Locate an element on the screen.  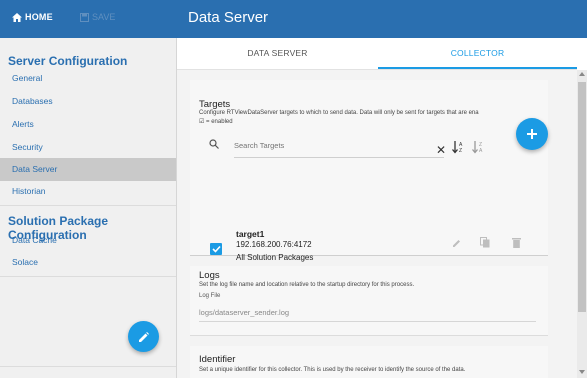
logs-title: Logs is located at coordinates (209, 275).